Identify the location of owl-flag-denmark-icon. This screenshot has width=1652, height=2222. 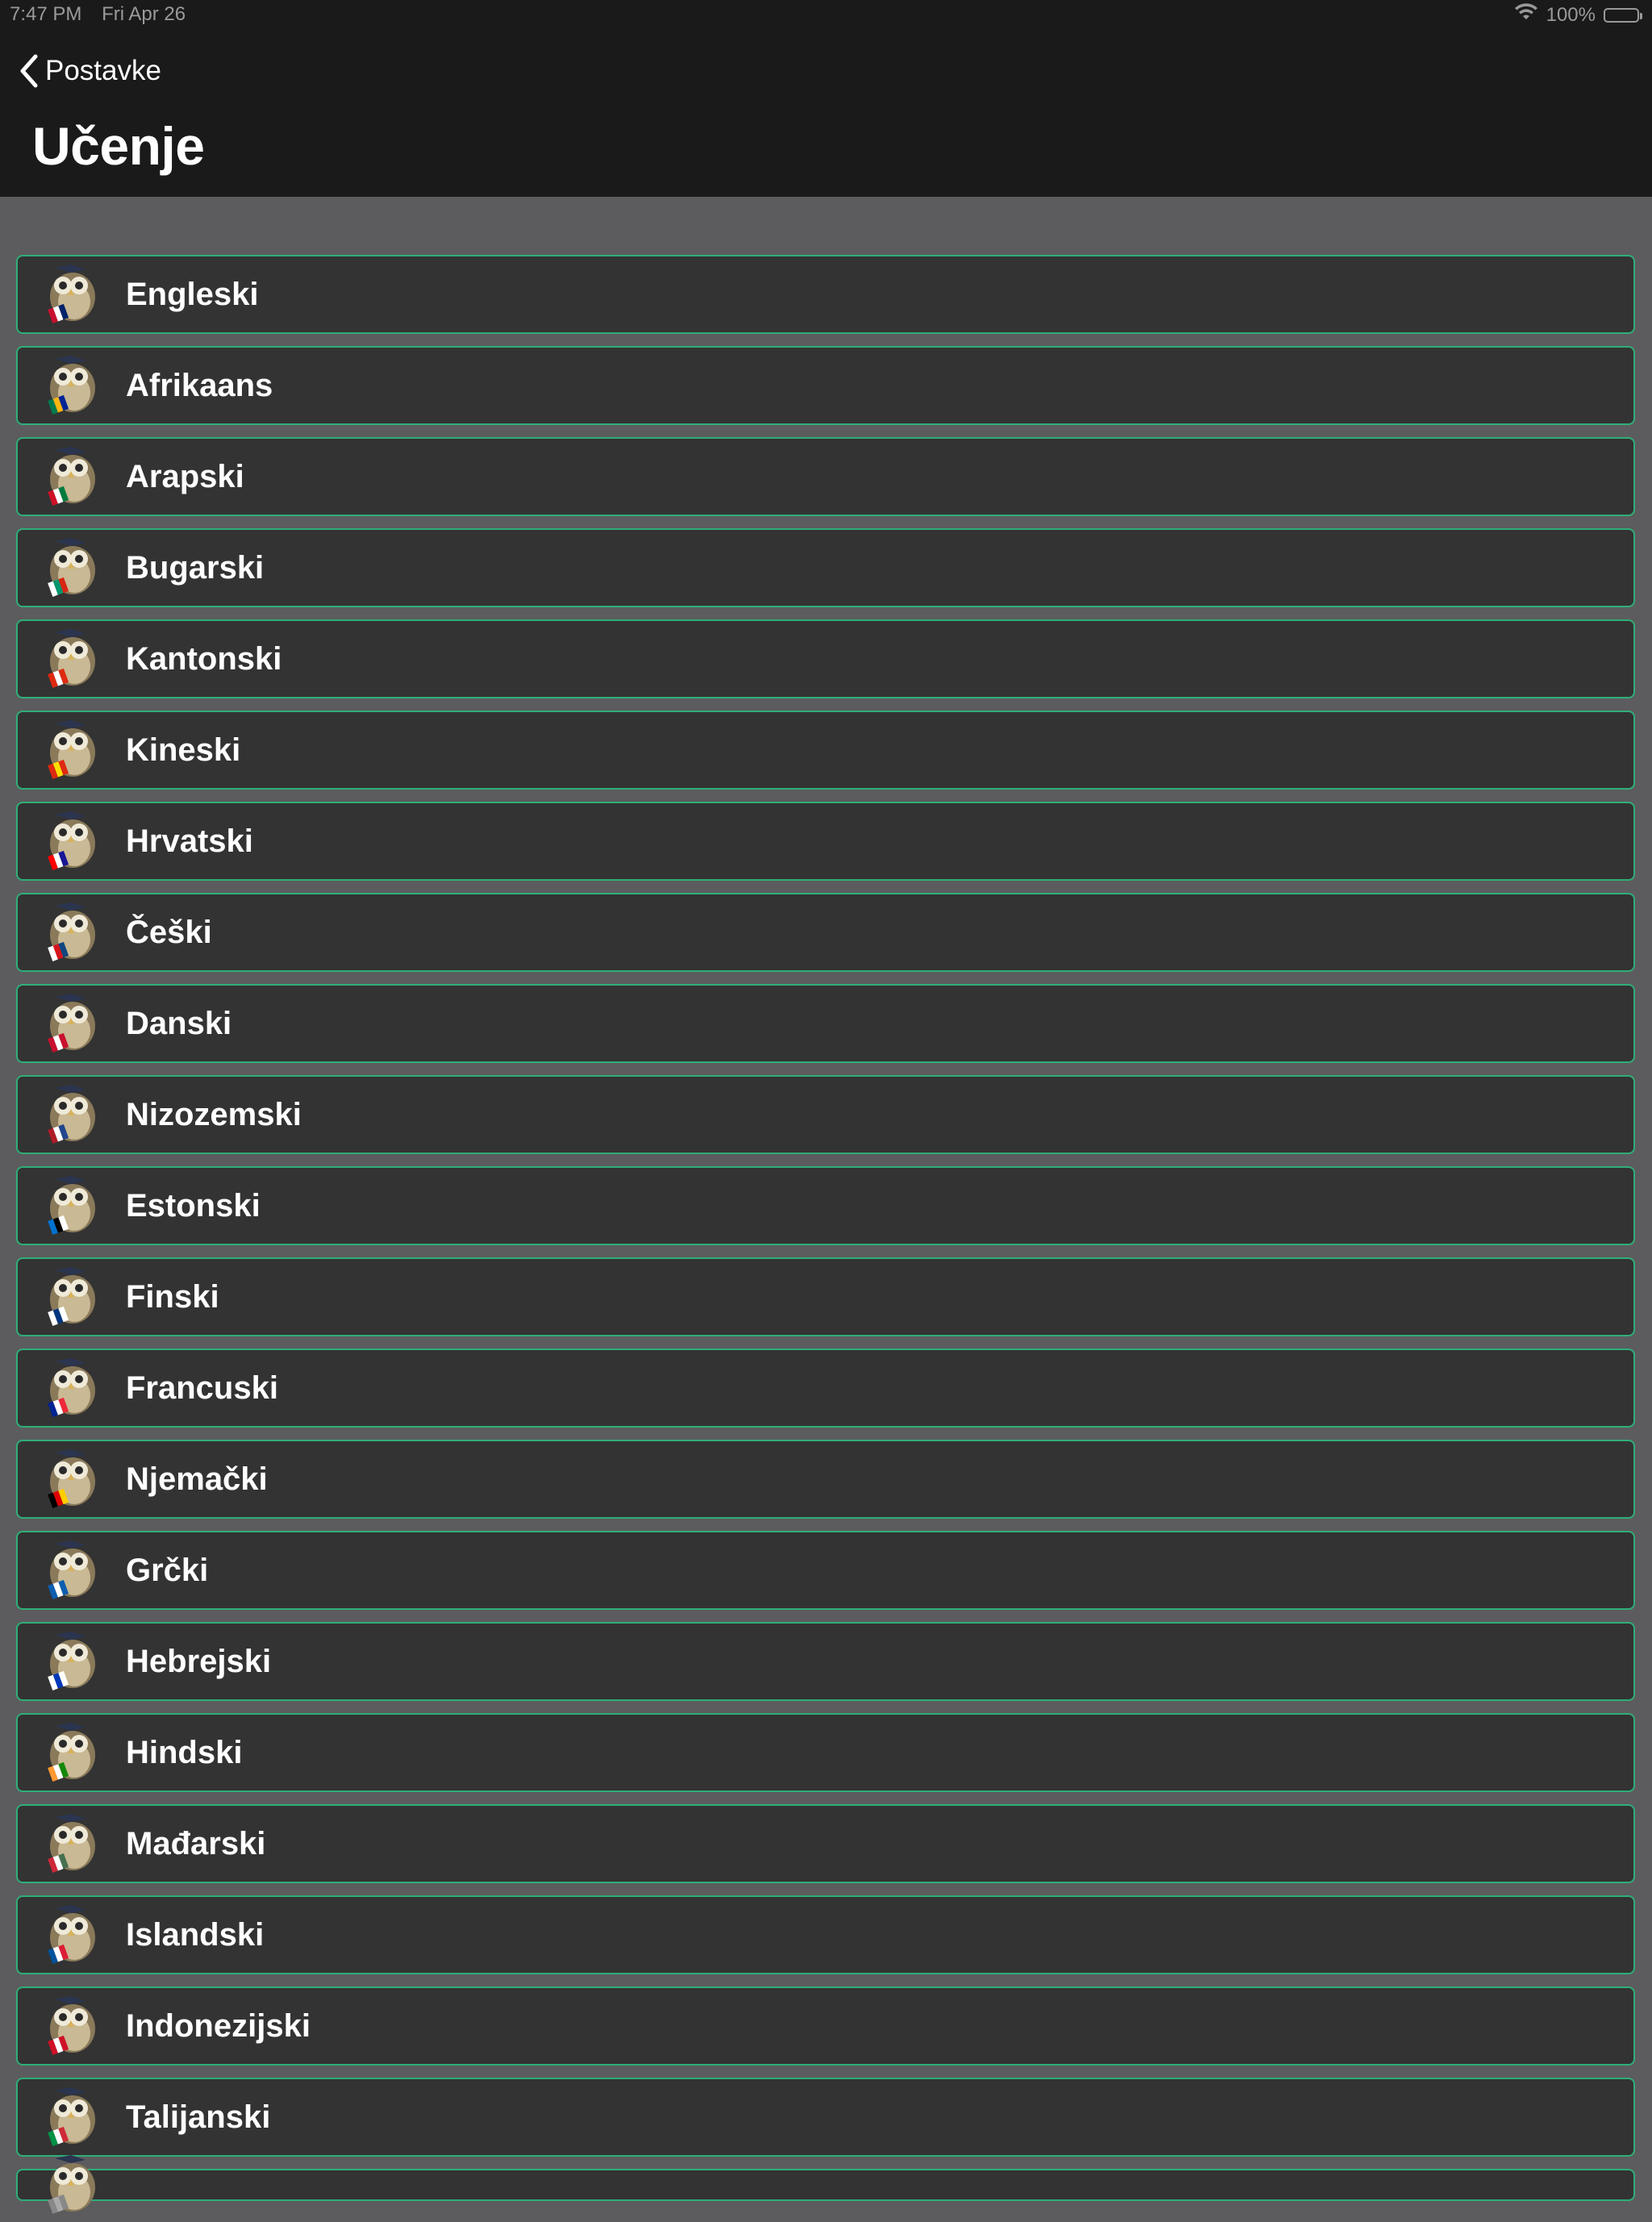
(72, 1023).